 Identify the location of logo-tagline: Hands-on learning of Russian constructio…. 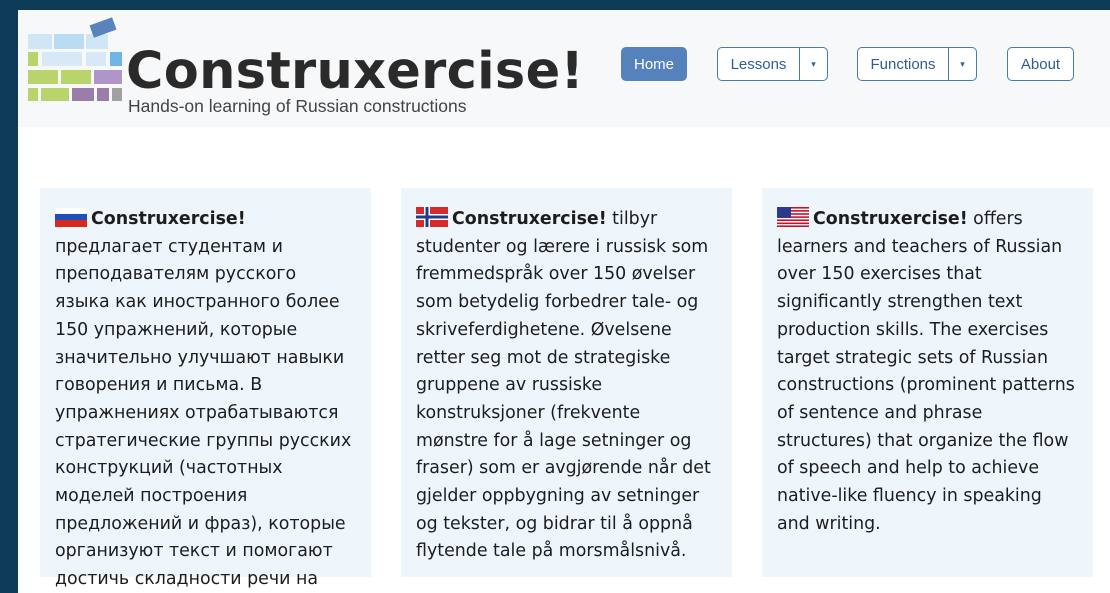
(297, 106).